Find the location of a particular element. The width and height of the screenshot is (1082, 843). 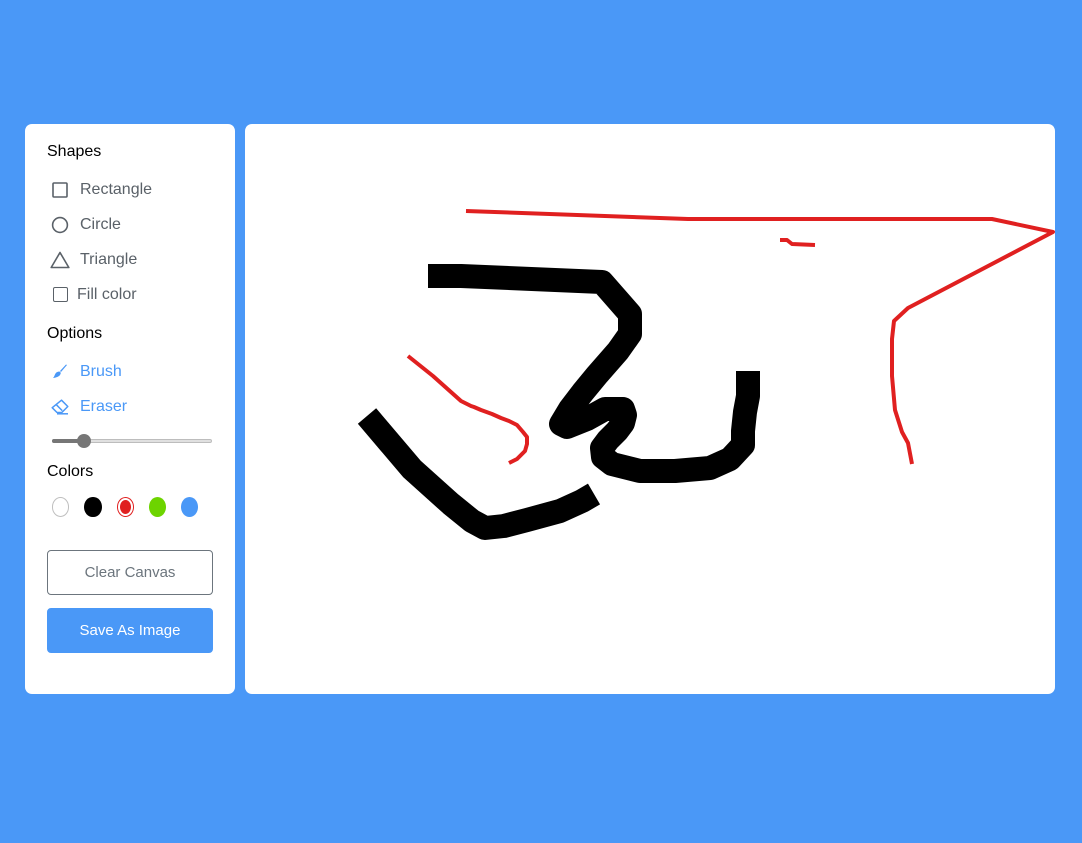

clear-canvas-button: Clear Canvas is located at coordinates (130, 572).